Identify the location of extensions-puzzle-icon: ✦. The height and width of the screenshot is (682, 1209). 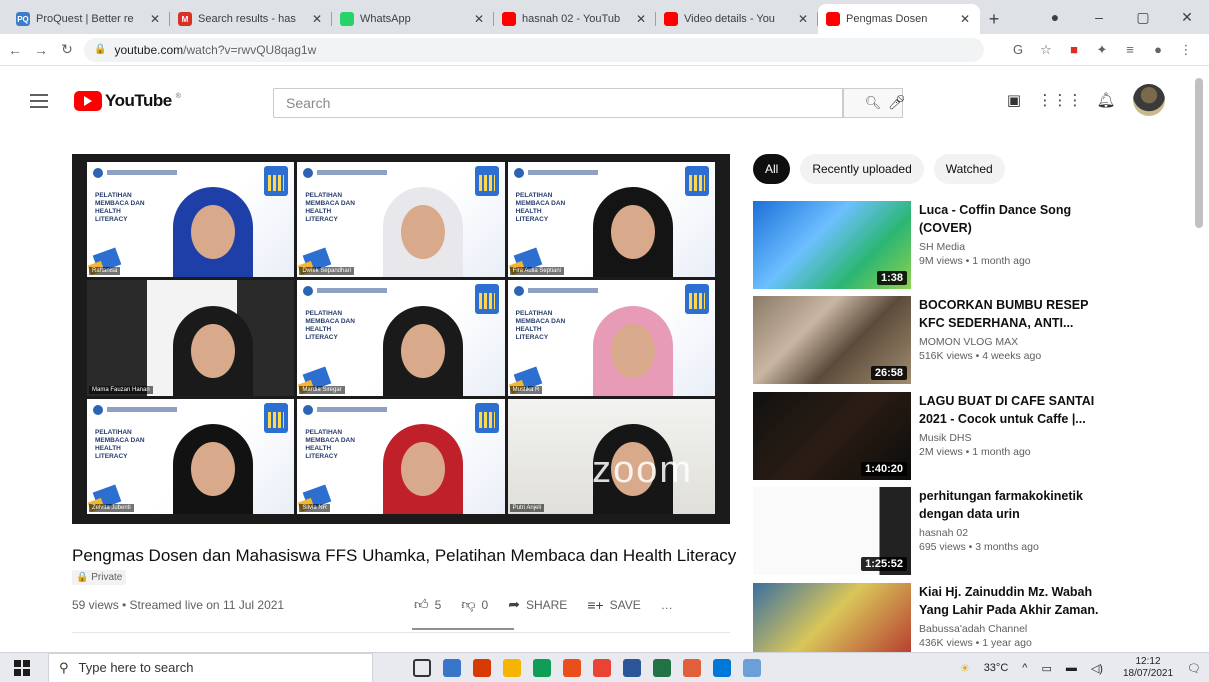
(1102, 50).